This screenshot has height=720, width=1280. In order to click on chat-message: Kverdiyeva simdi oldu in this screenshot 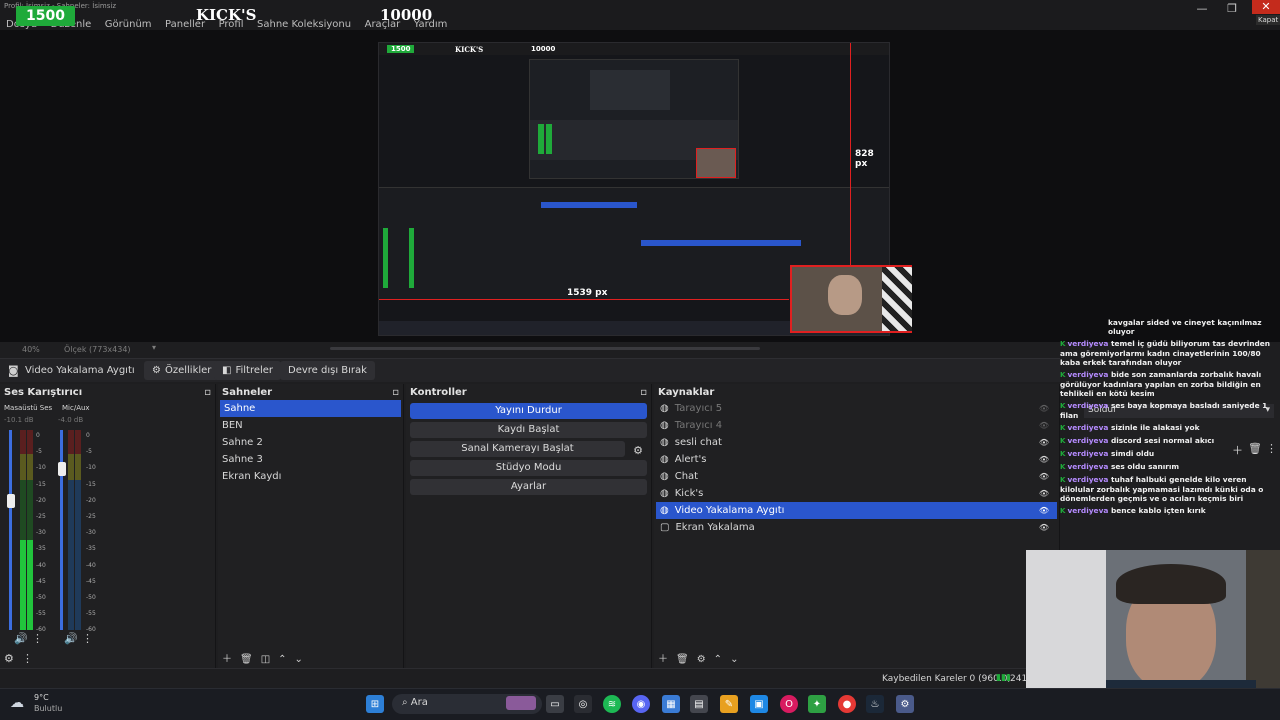, I will do `click(1170, 454)`.